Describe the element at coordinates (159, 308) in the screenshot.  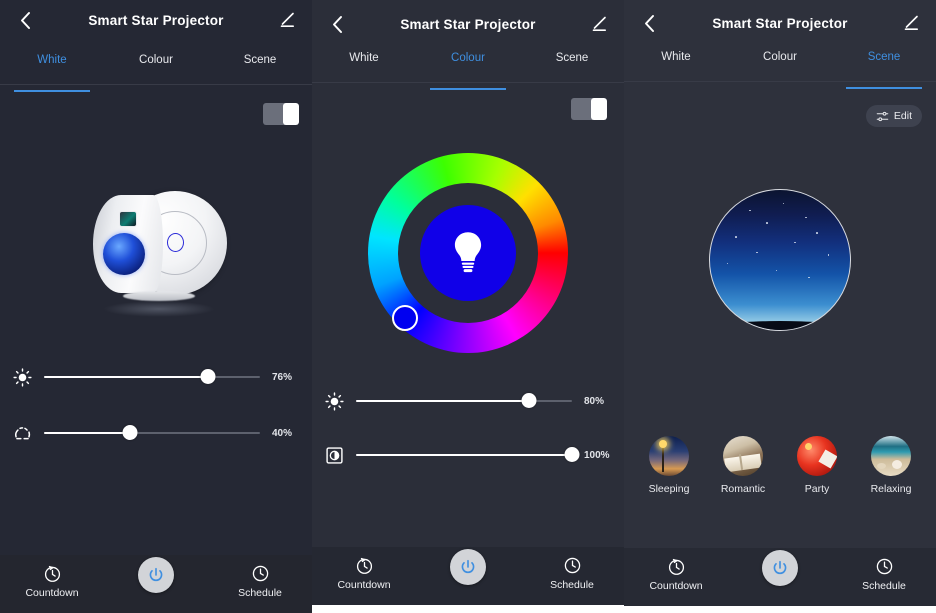
I see `projector-shadow` at that location.